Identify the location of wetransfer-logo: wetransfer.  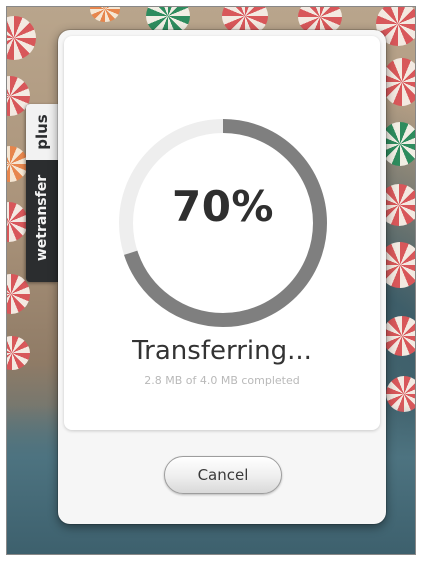
(42, 218).